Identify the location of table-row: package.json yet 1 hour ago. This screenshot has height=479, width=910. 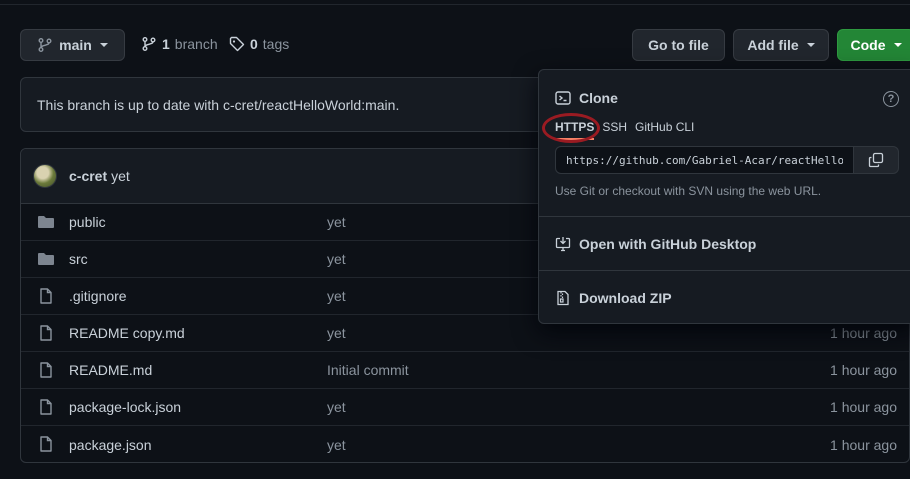
(465, 444).